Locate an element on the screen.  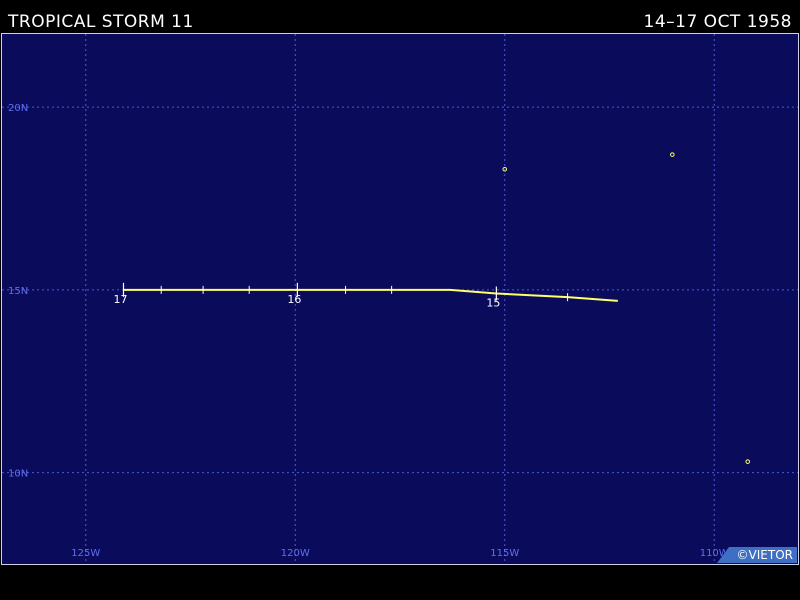
lat-label: 15N is located at coordinates (18, 291).